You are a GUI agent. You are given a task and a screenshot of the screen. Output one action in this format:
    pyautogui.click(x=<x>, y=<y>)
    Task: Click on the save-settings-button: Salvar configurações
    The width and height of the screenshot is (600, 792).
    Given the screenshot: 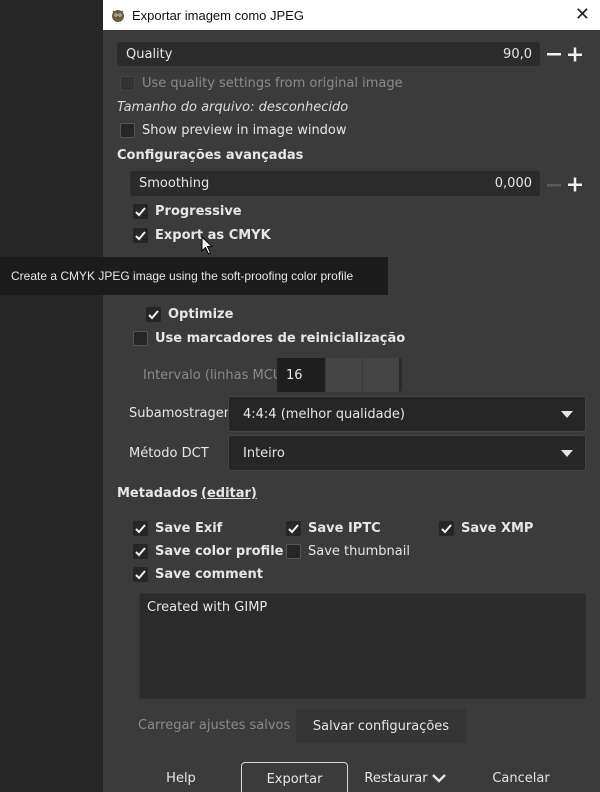 What is the action you would take?
    pyautogui.click(x=381, y=726)
    